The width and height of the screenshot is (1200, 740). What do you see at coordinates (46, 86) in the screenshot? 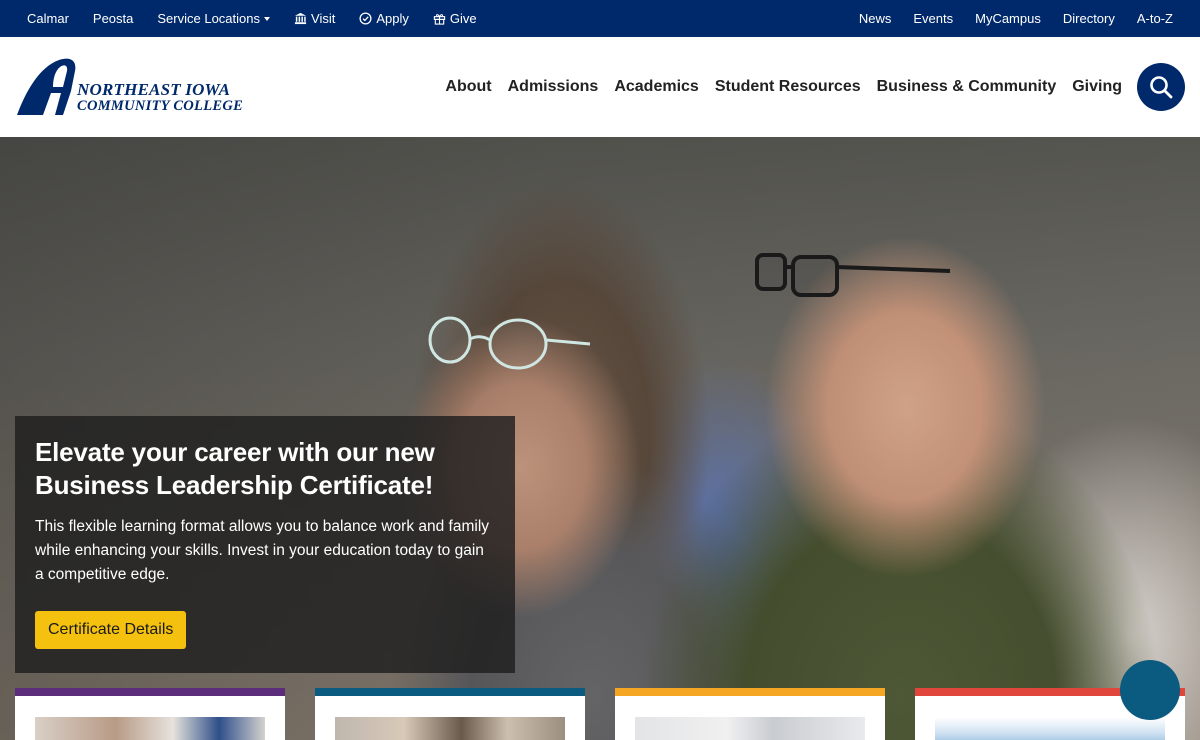
I see `logo-swoosh-icon` at bounding box center [46, 86].